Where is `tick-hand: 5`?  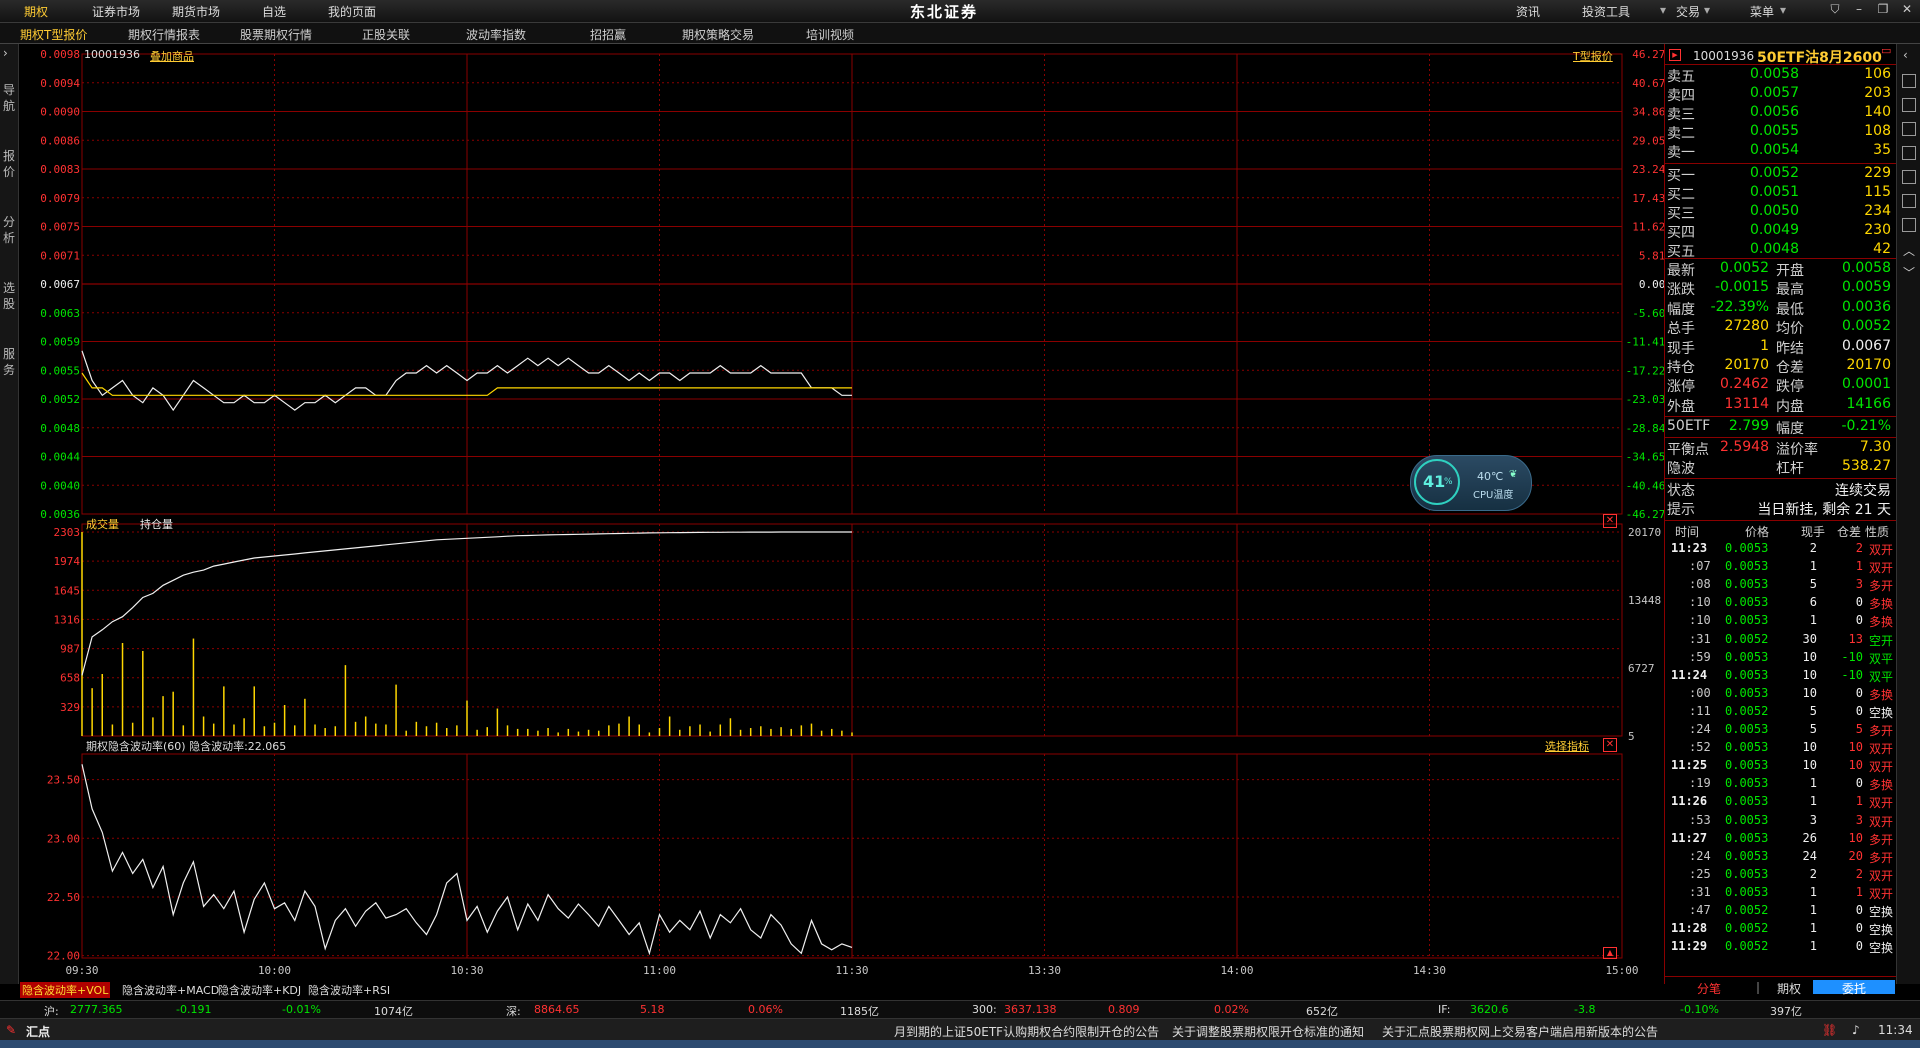
tick-hand: 5 is located at coordinates (1813, 584).